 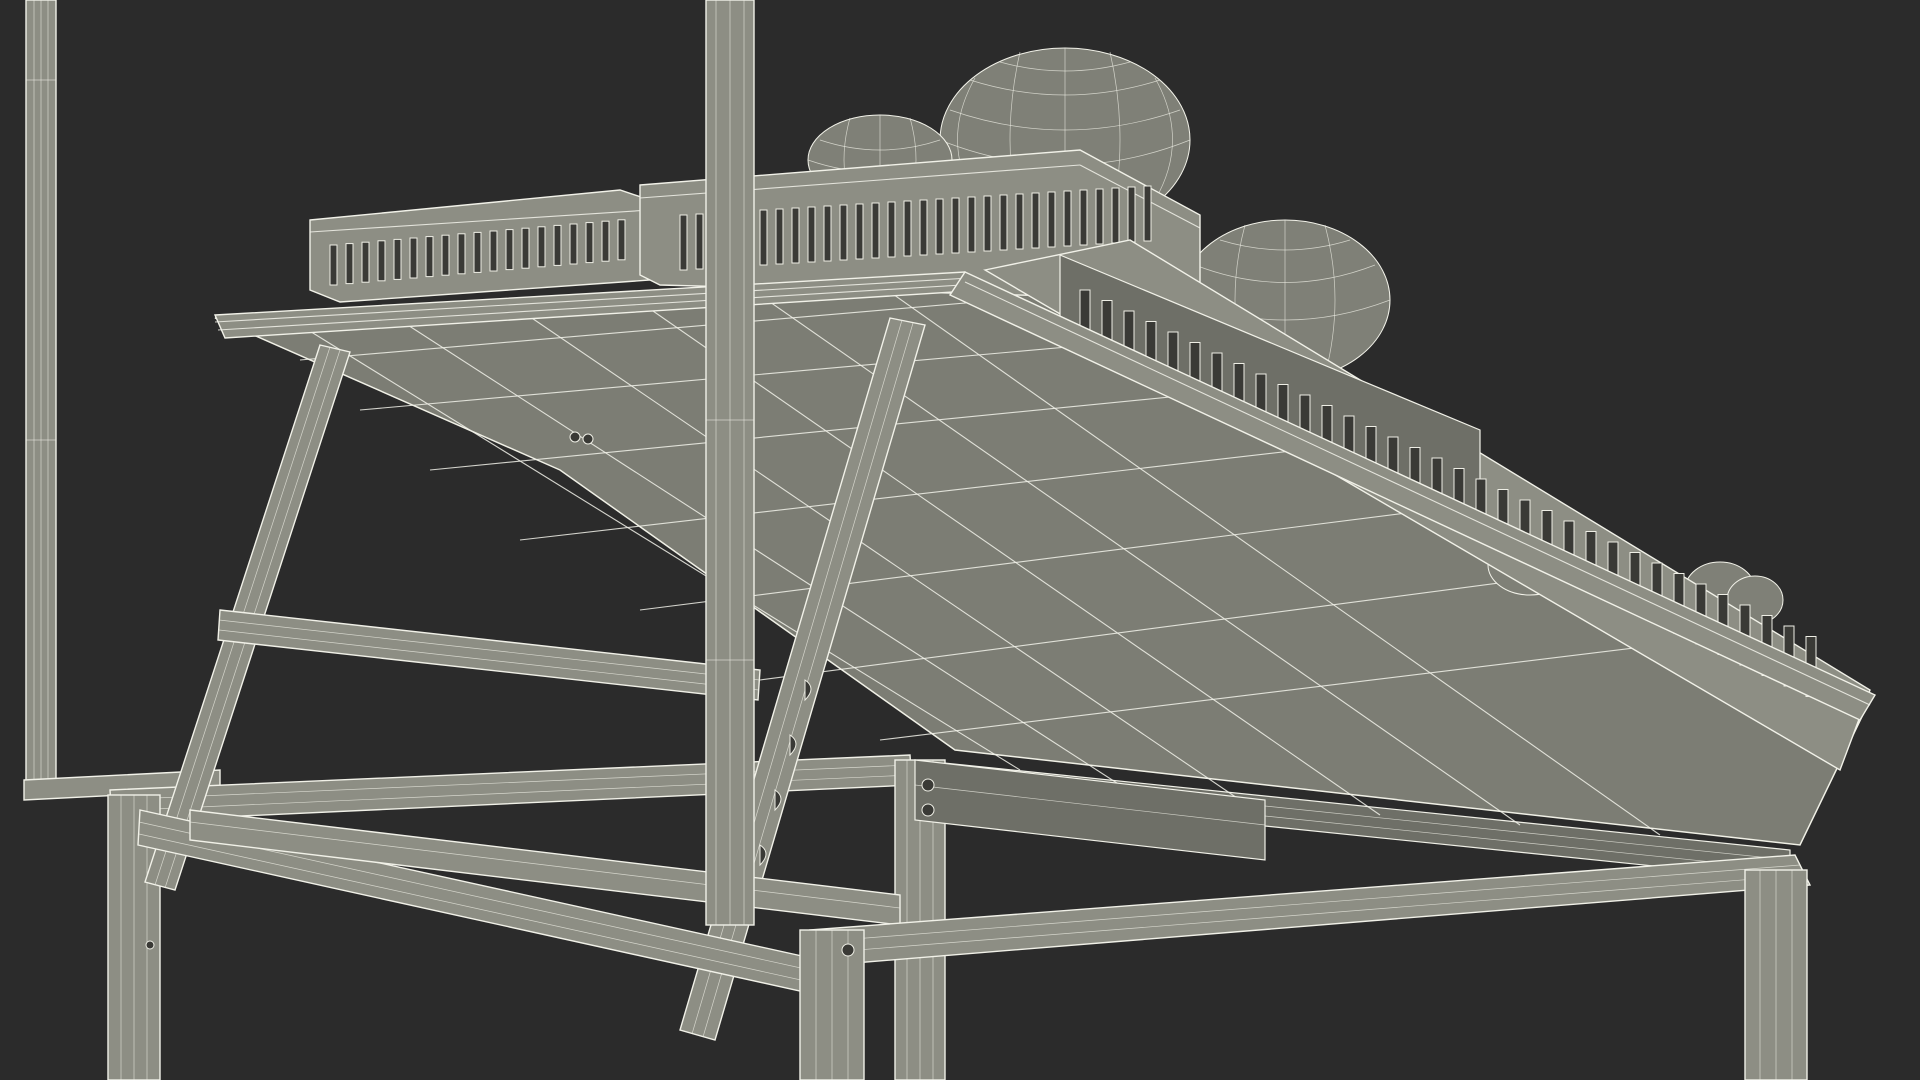 What do you see at coordinates (489, 655) in the screenshot?
I see `cross-bar-middle` at bounding box center [489, 655].